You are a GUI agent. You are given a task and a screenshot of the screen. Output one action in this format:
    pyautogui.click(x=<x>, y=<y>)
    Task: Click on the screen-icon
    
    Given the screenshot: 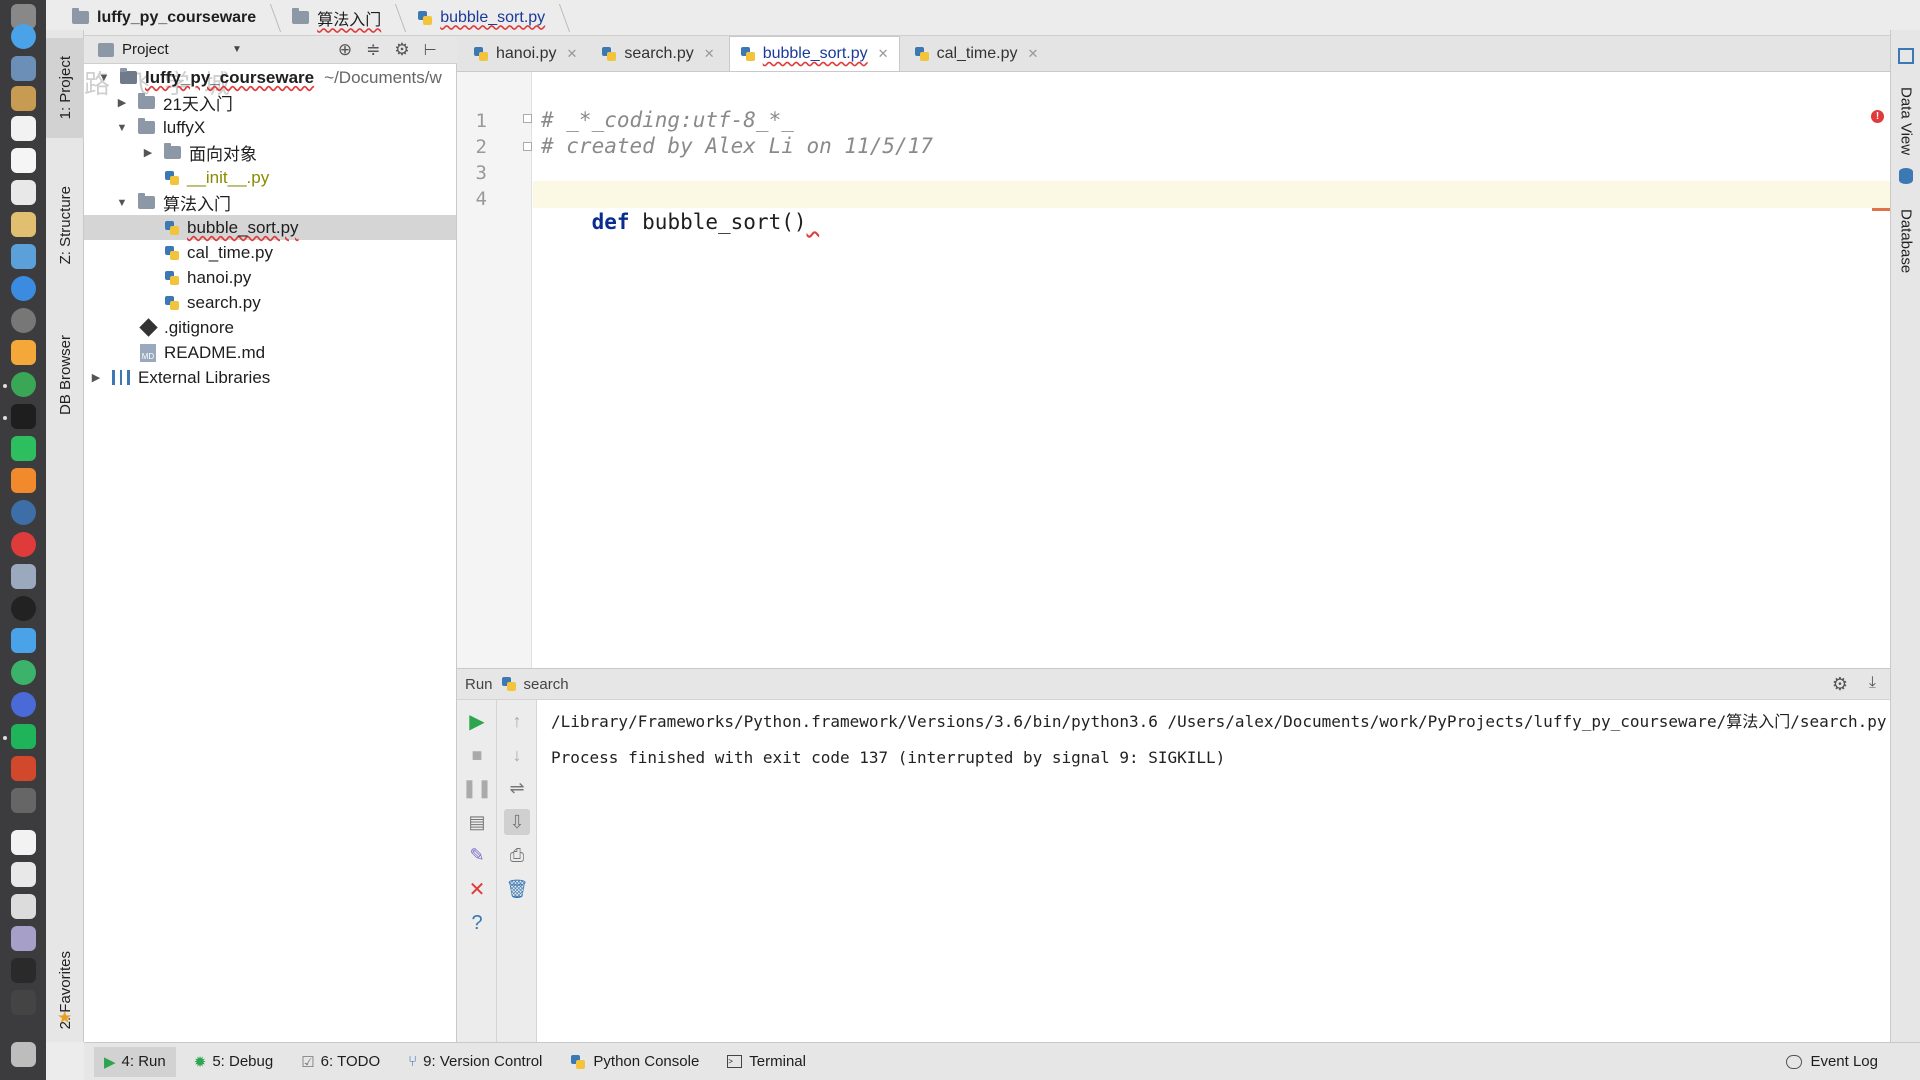 What is the action you would take?
    pyautogui.click(x=23, y=576)
    